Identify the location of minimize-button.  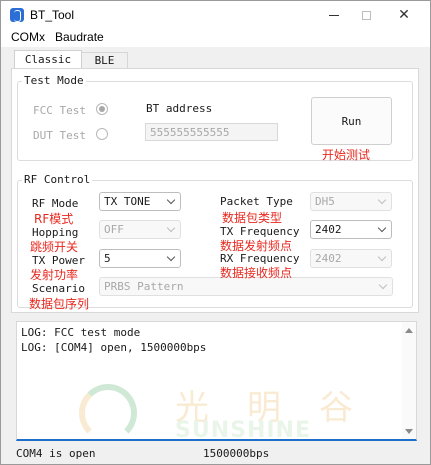
(334, 15).